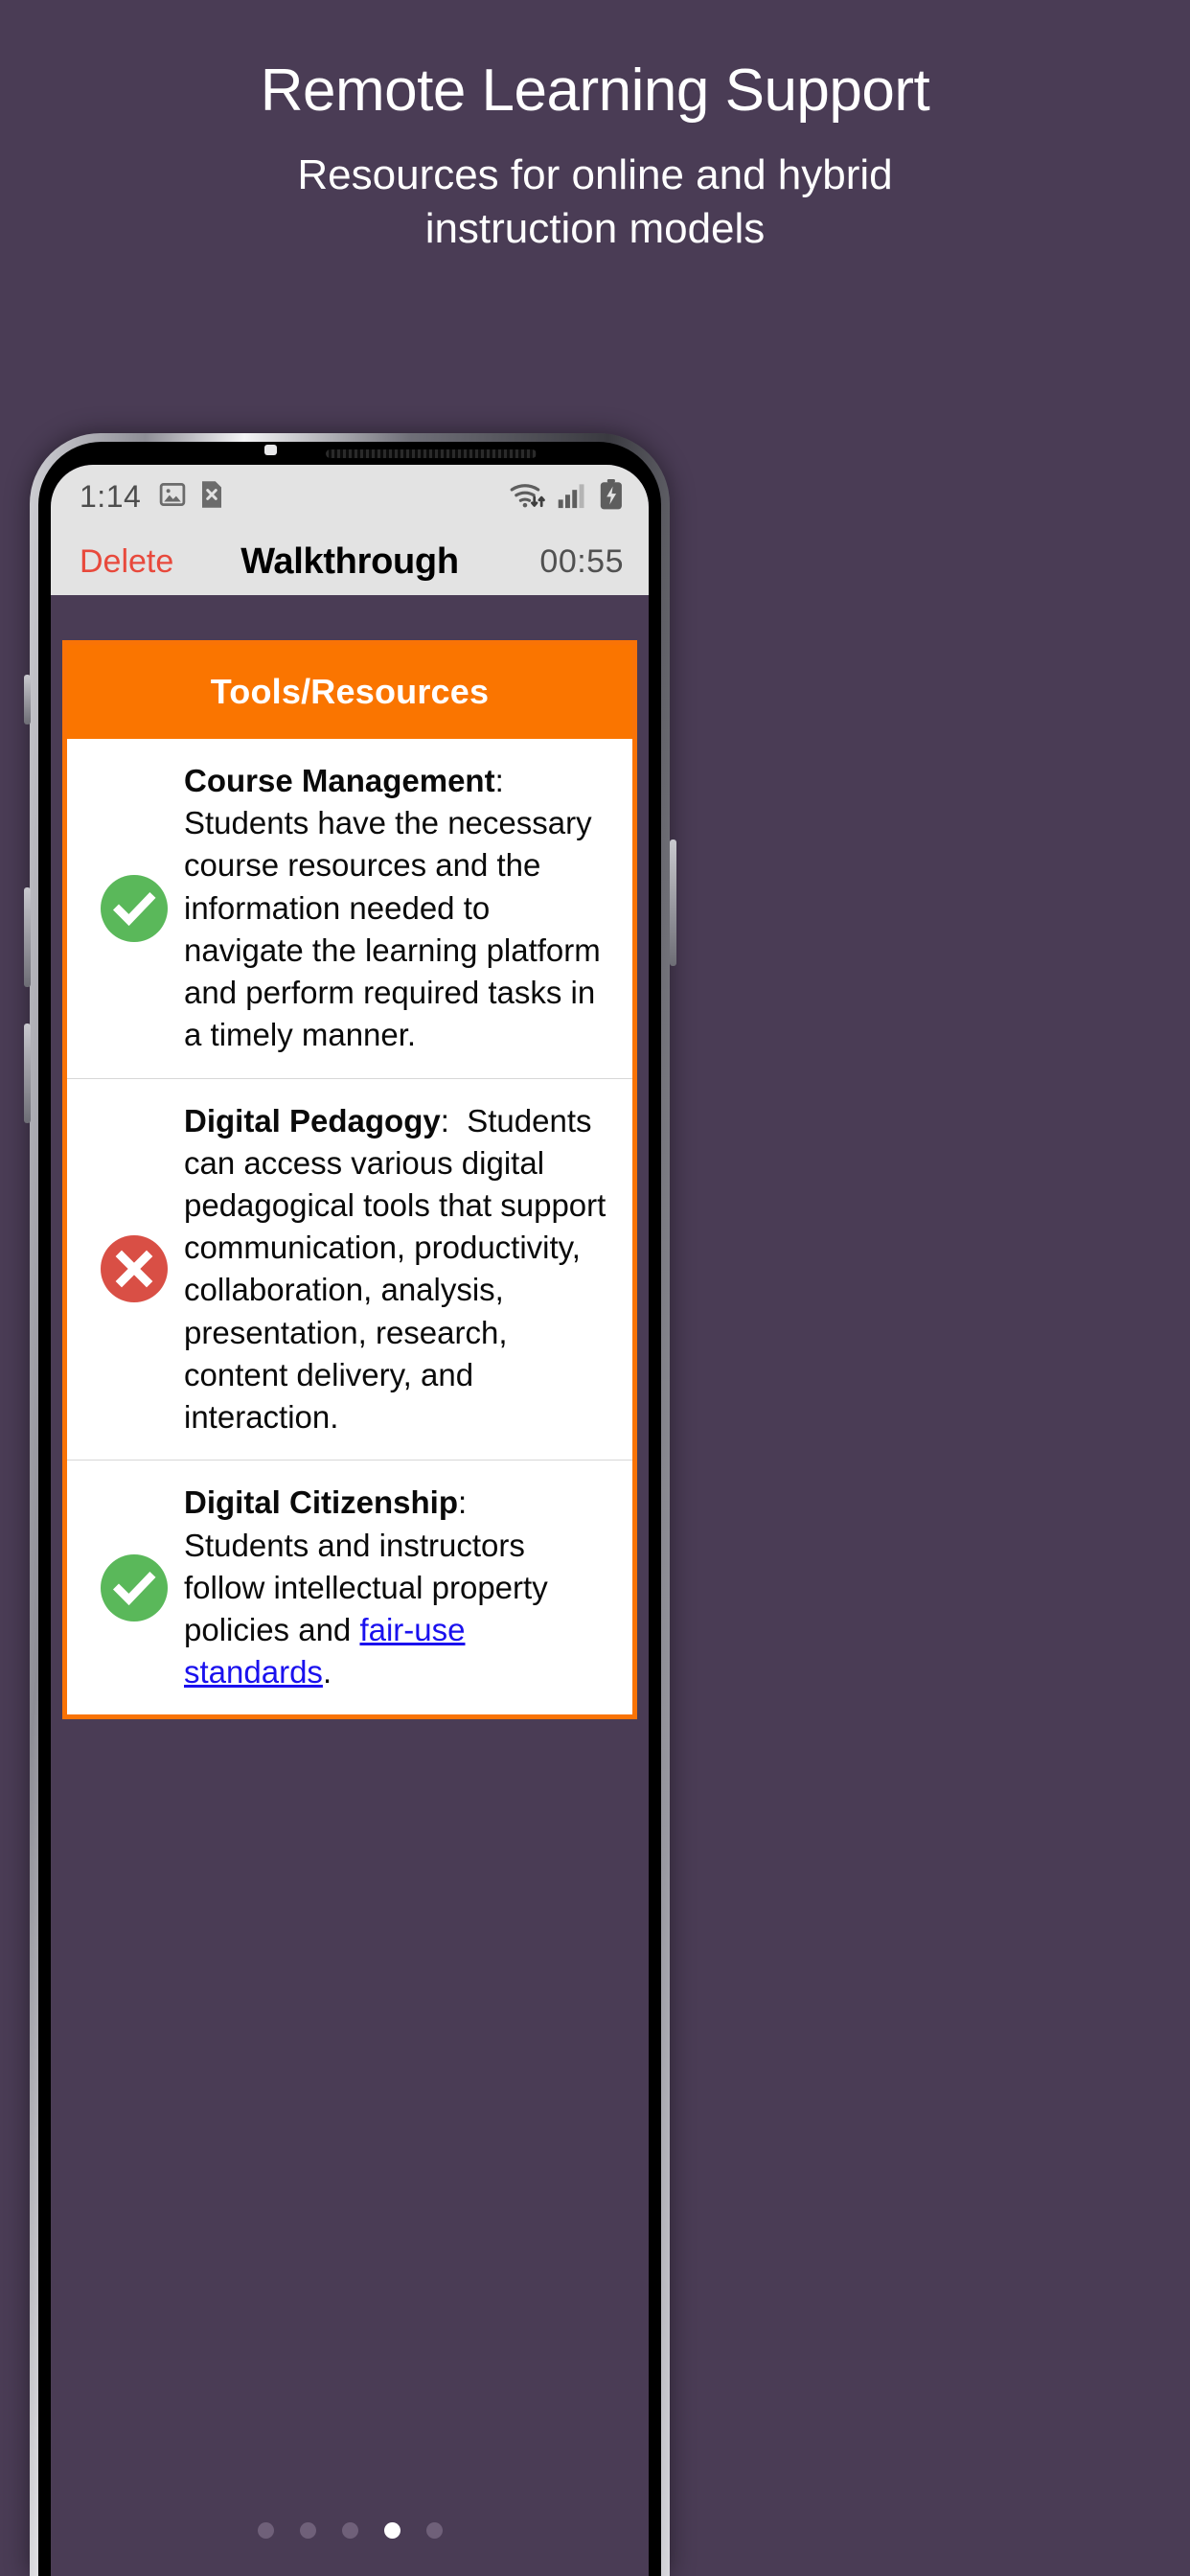  What do you see at coordinates (327, 1672) in the screenshot?
I see `row-tail: .` at bounding box center [327, 1672].